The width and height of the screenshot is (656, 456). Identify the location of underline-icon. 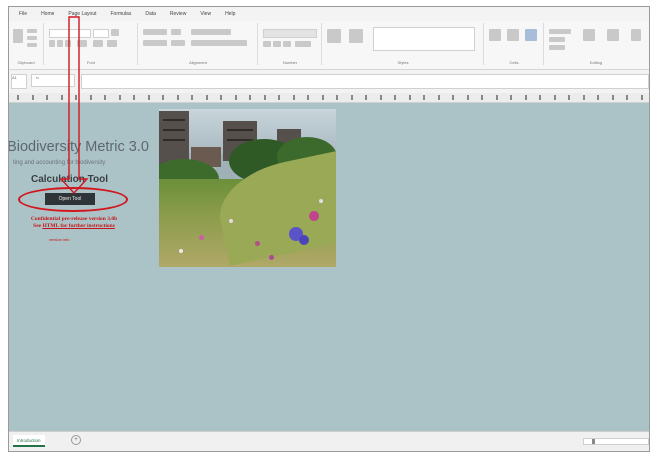
(68, 43).